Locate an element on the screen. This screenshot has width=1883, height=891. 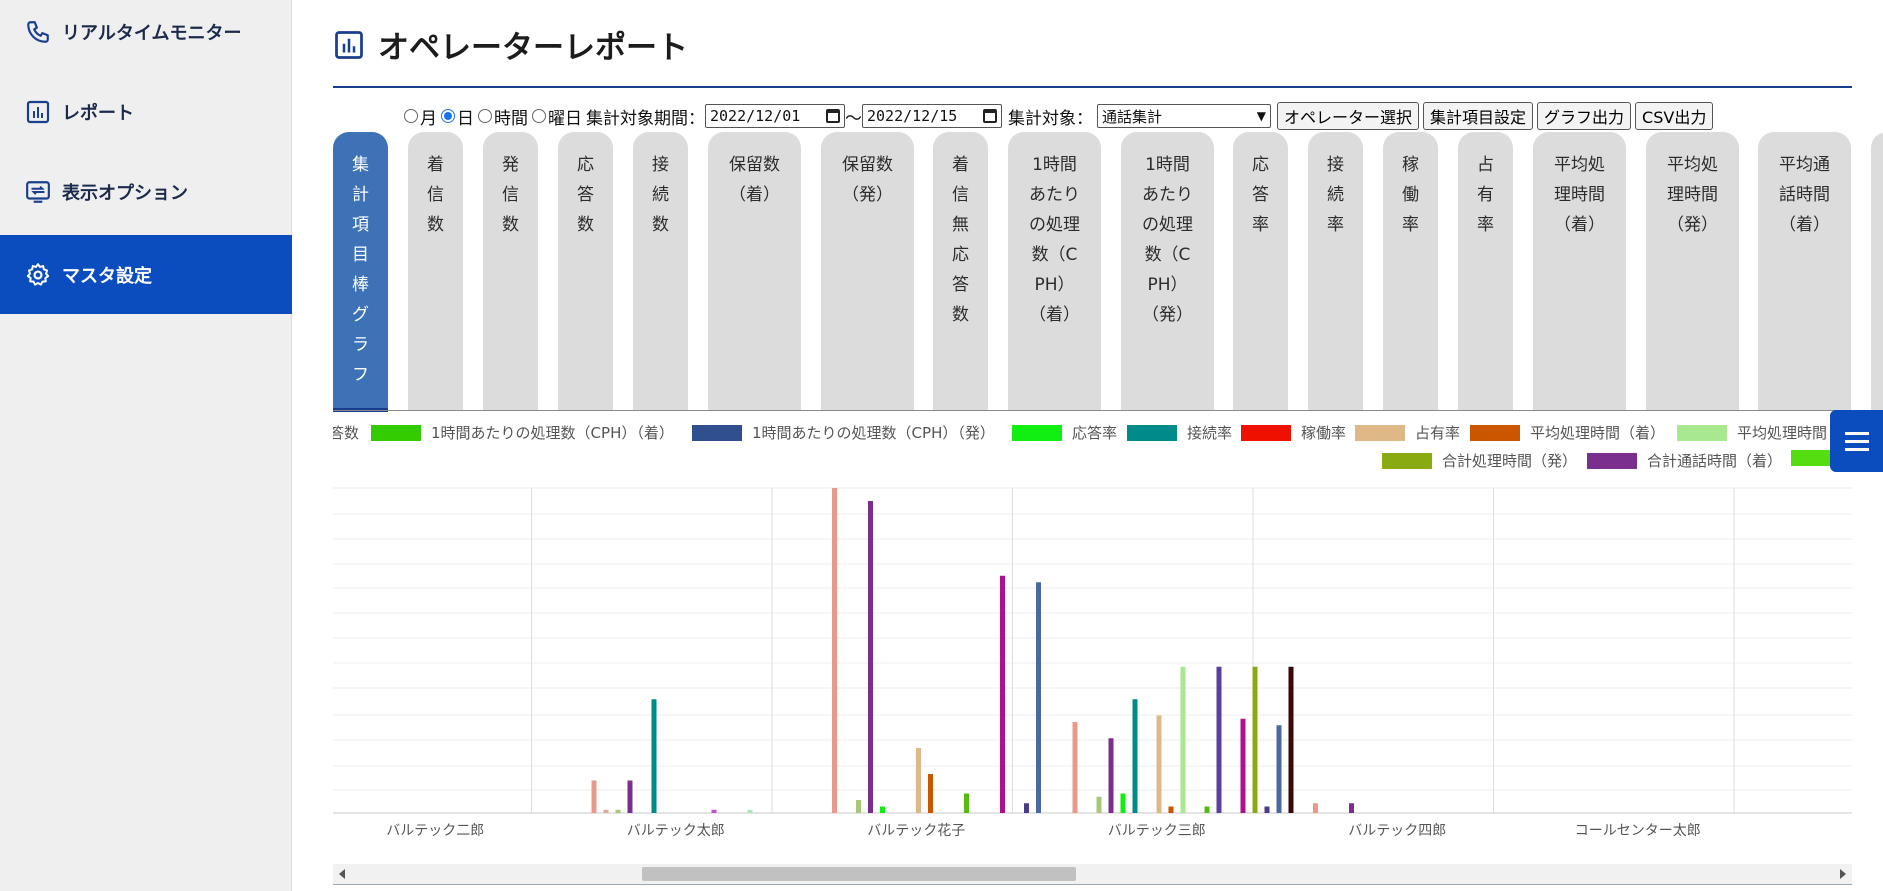
tab-hold-outgoing: 保留数 （発） is located at coordinates (867, 271).